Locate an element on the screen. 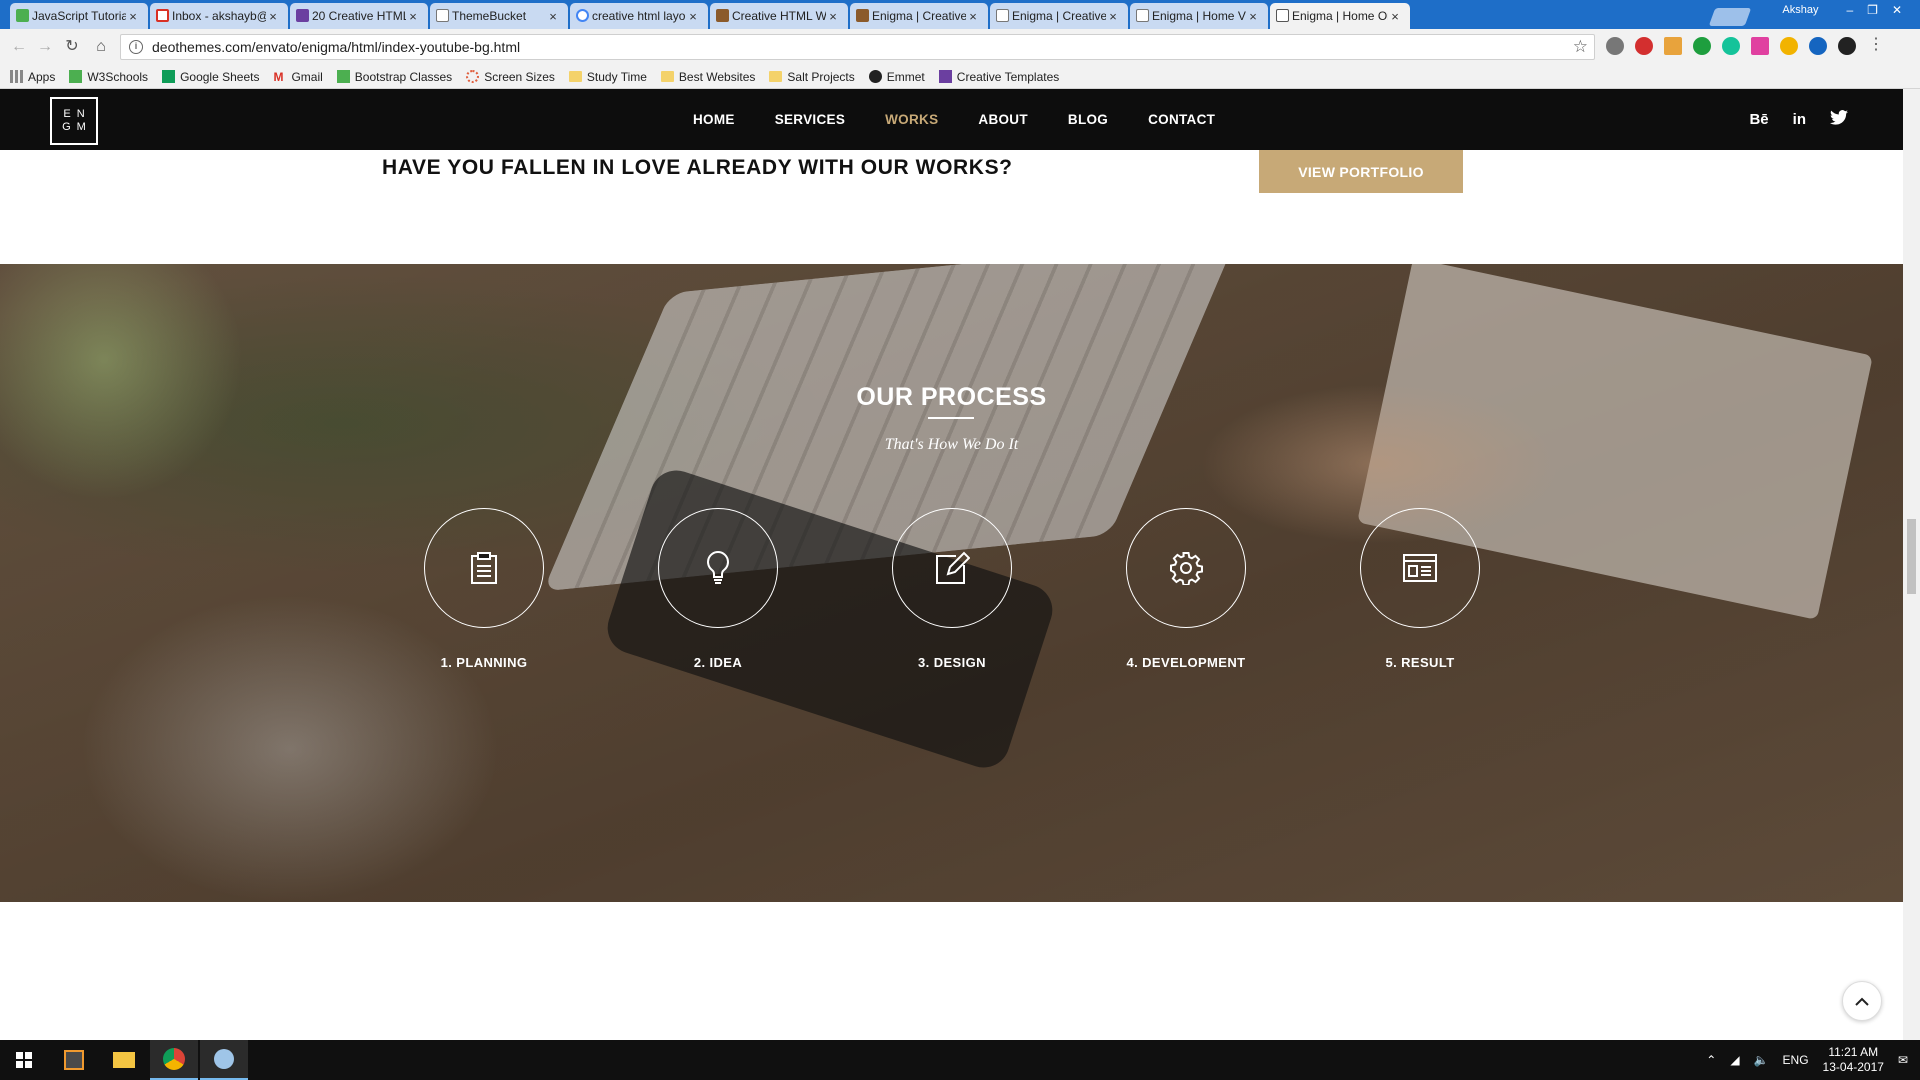  browser-tab: 20 Creative HTML5/× is located at coordinates (359, 16).